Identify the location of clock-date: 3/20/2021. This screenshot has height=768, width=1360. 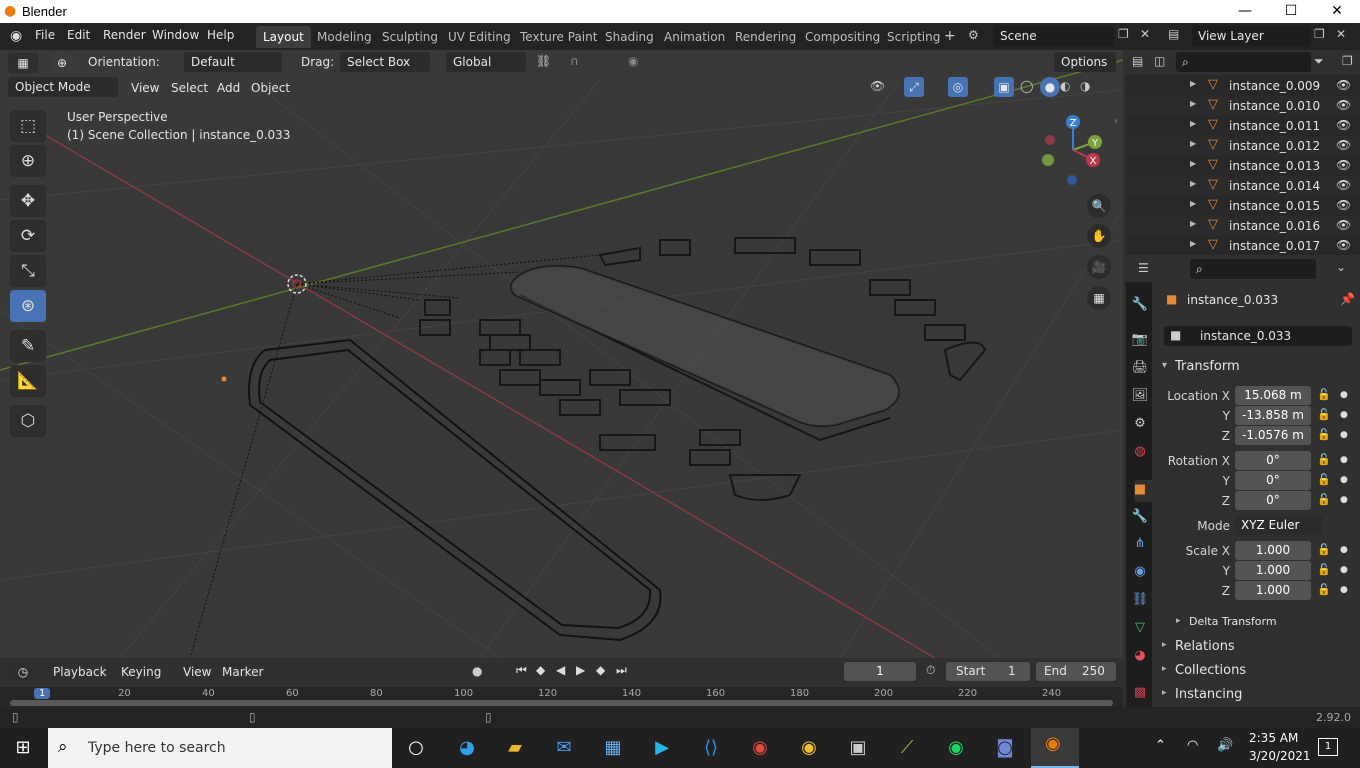
(1280, 756).